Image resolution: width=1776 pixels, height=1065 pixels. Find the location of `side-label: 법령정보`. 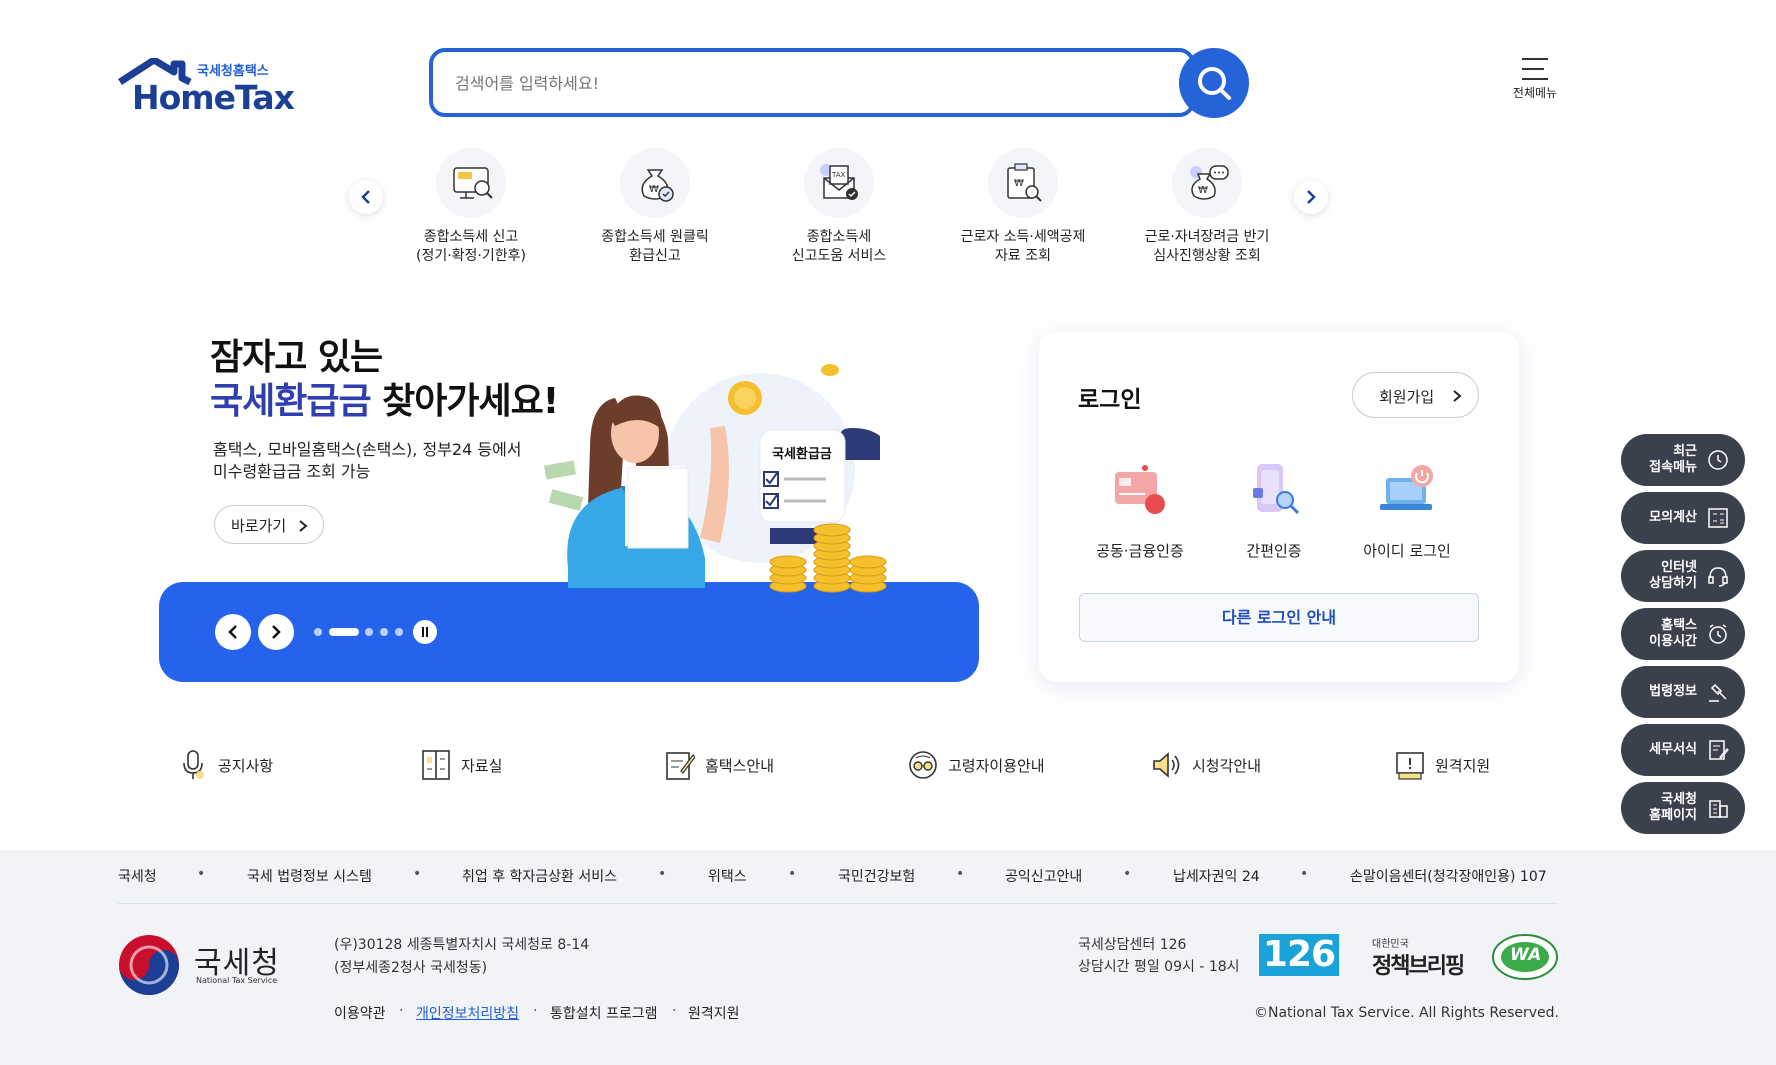

side-label: 법령정보 is located at coordinates (1673, 691).